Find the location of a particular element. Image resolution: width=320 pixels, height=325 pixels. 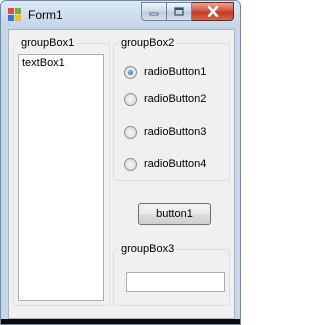

caption-buttons is located at coordinates (187, 11).